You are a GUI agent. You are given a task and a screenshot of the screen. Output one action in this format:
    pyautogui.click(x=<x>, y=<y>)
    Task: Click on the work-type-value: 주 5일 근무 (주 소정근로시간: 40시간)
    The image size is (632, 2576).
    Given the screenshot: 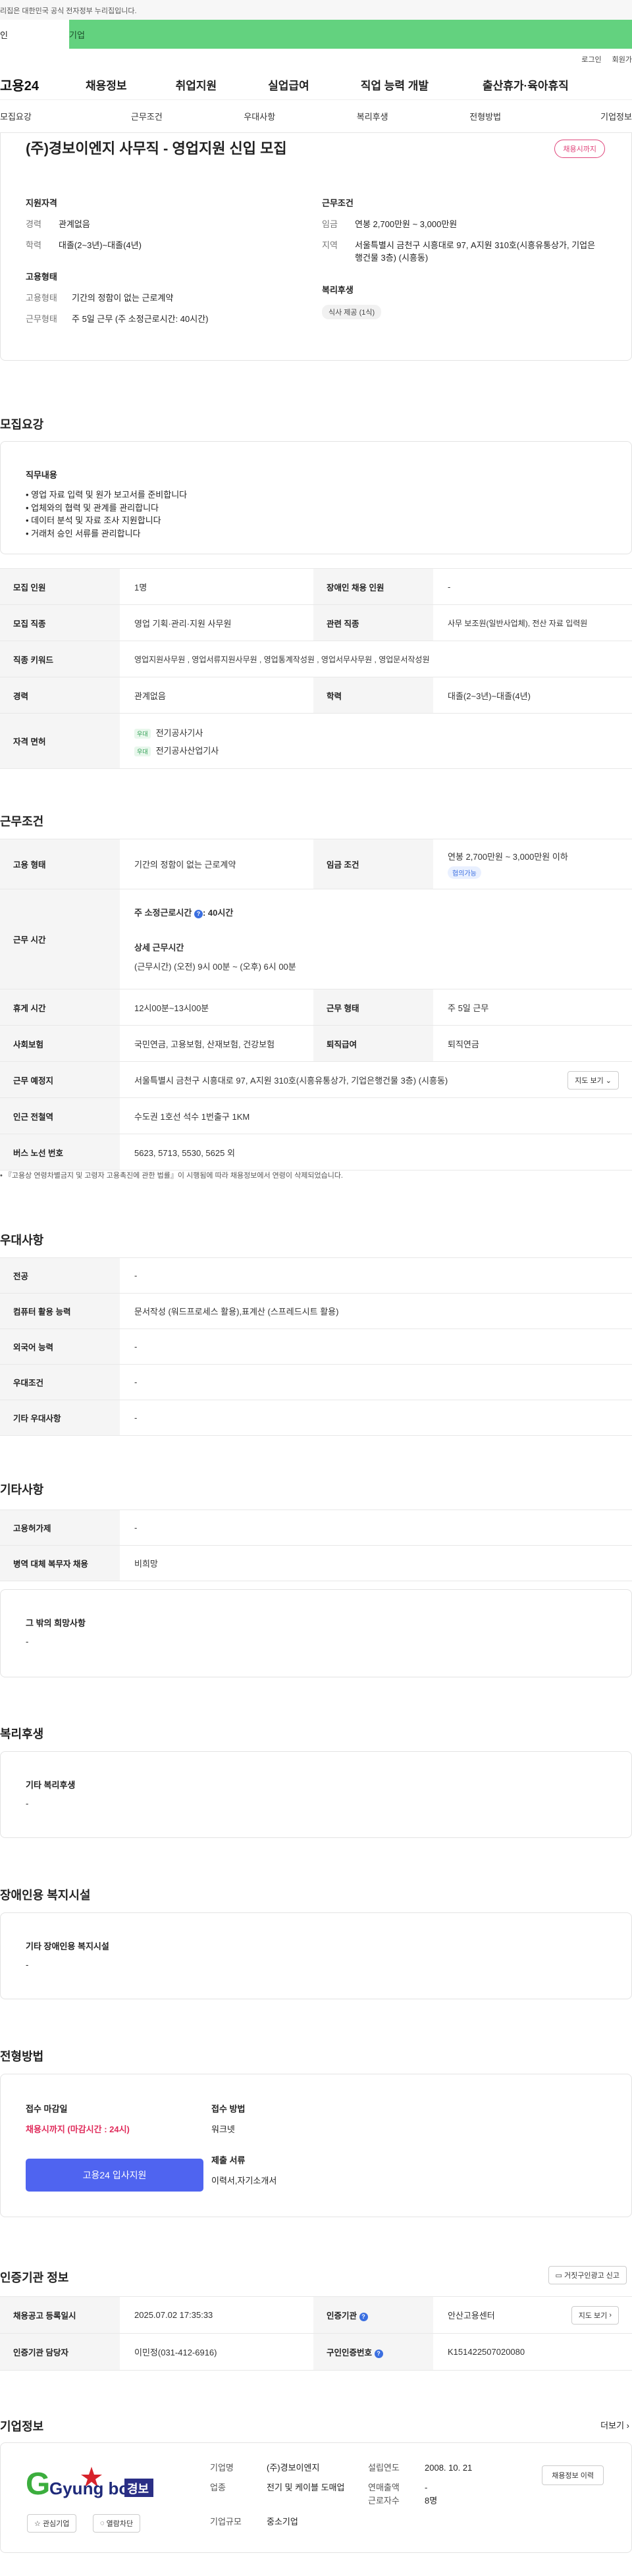 What is the action you would take?
    pyautogui.click(x=140, y=318)
    